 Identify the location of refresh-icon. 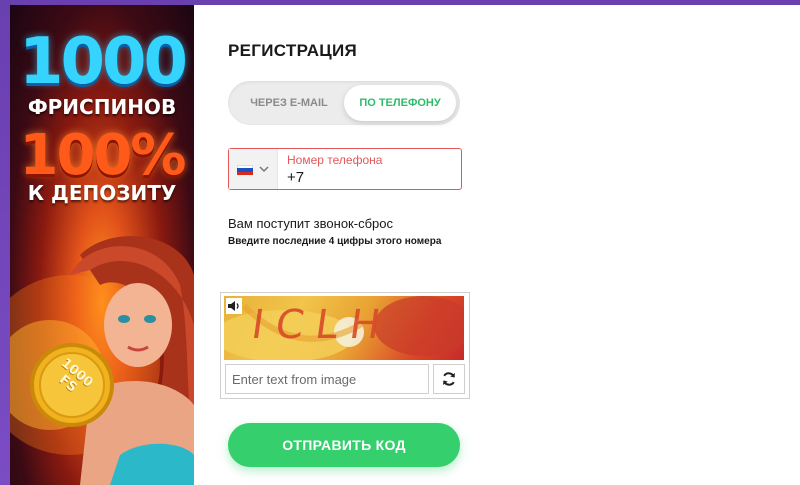
(449, 379).